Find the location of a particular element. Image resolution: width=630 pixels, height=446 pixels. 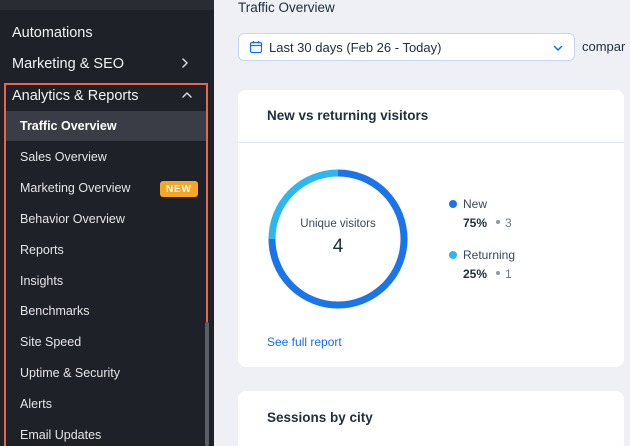

sidebar-scrollbar is located at coordinates (207, 384).